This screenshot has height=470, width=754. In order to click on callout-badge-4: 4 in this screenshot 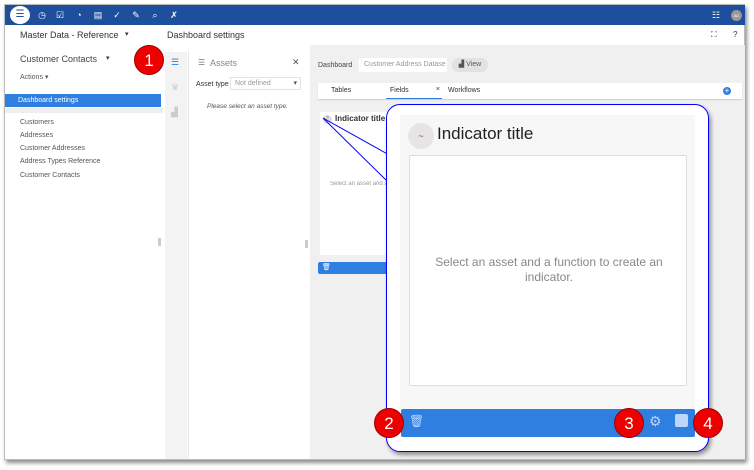, I will do `click(708, 423)`.